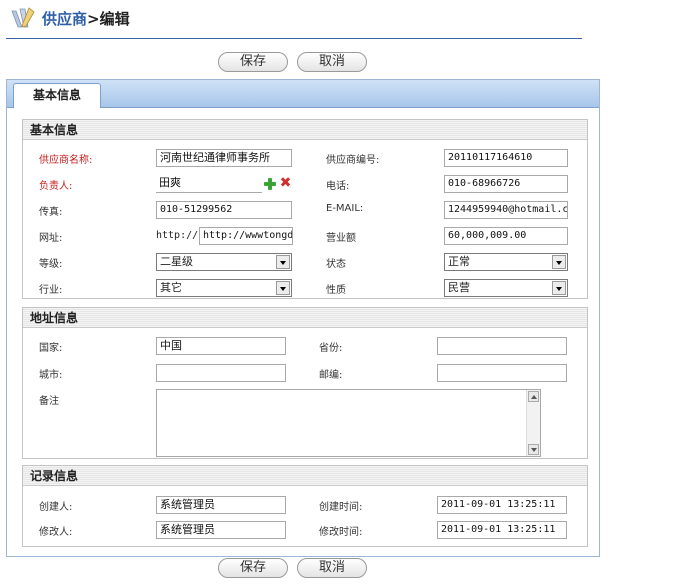 The width and height of the screenshot is (693, 584). I want to click on province-input, so click(502, 346).